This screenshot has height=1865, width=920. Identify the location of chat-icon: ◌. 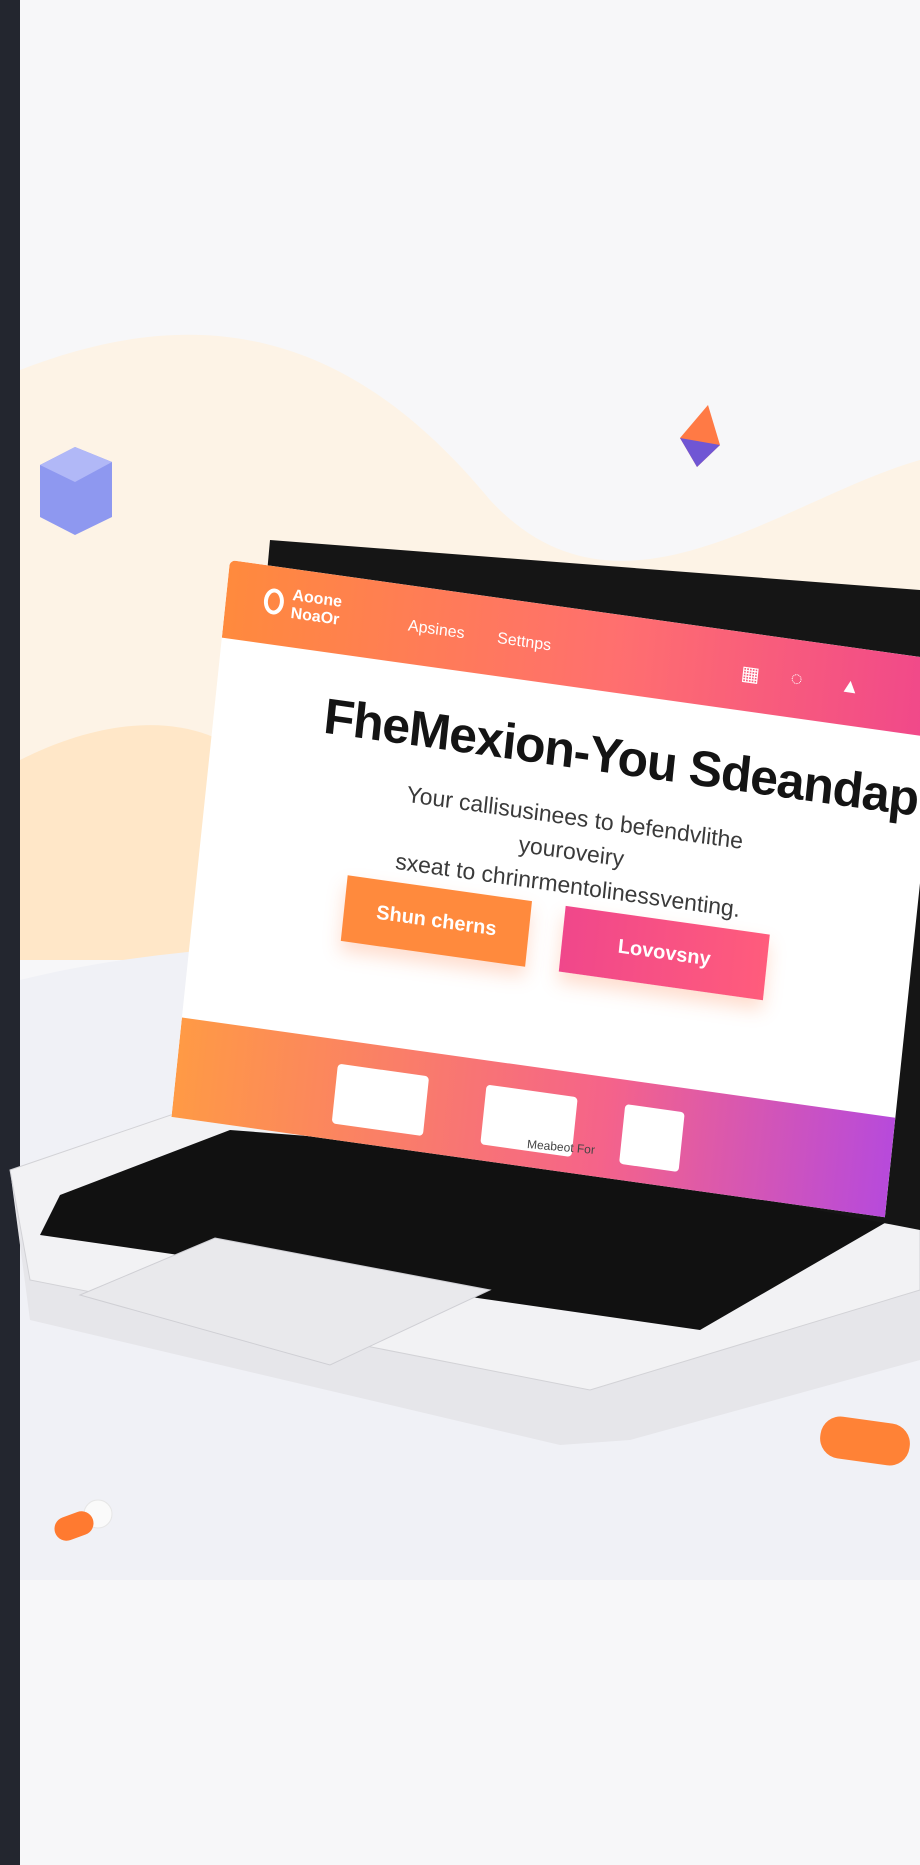
(796, 679).